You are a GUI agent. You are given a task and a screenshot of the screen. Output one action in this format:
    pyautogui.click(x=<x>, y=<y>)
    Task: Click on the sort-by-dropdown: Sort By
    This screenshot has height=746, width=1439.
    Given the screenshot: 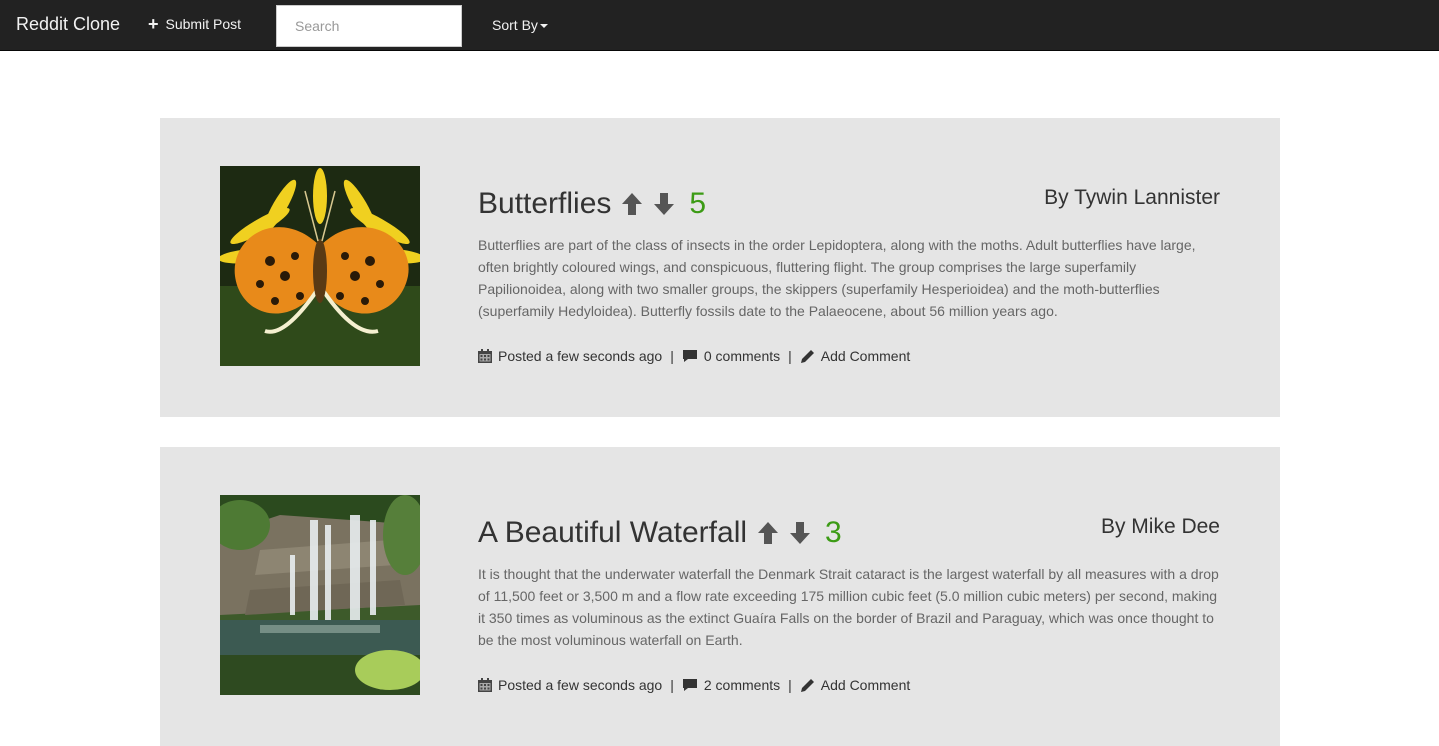 What is the action you would take?
    pyautogui.click(x=520, y=25)
    